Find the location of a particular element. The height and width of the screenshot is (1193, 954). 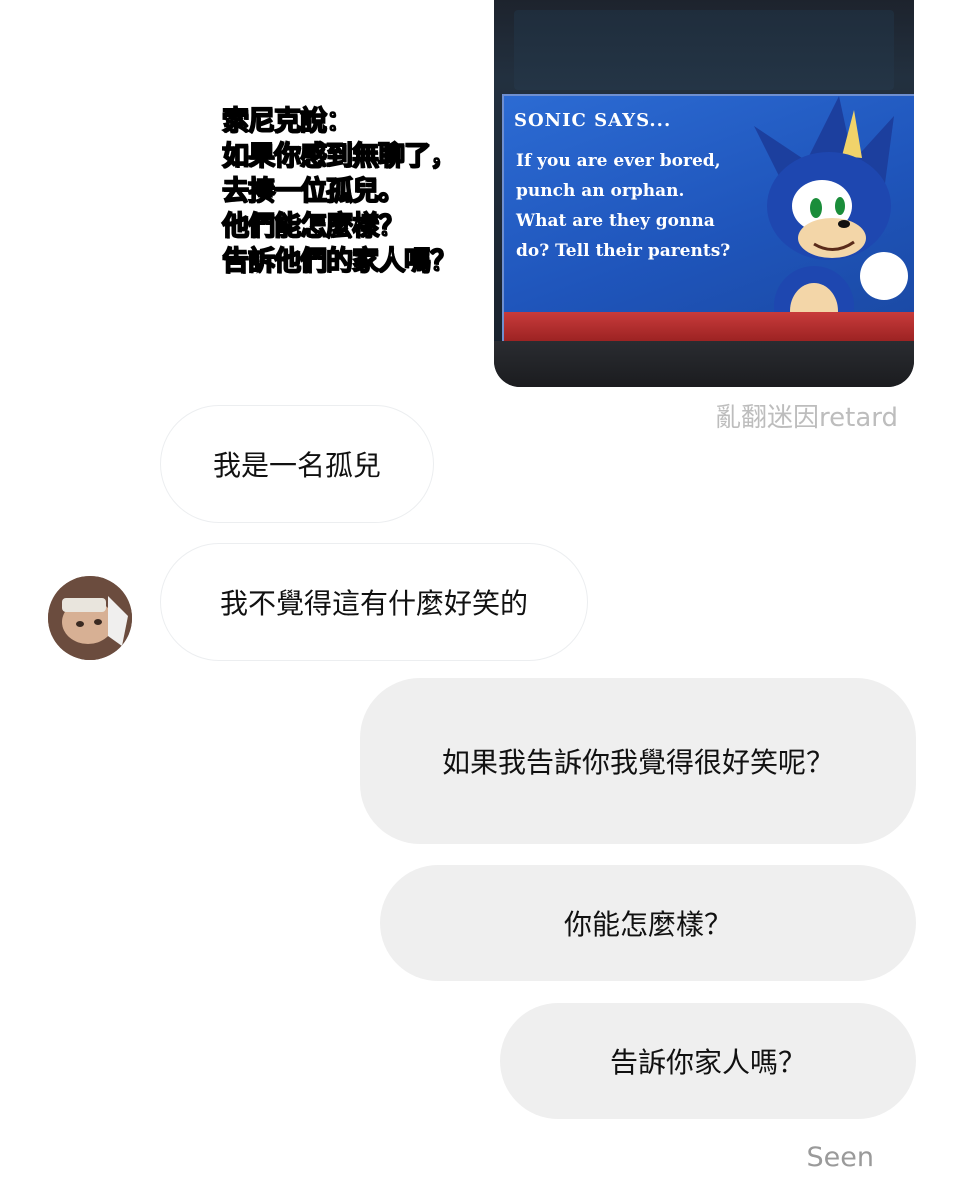

message-text: 告訴你家人嗎？ is located at coordinates (707, 1062).